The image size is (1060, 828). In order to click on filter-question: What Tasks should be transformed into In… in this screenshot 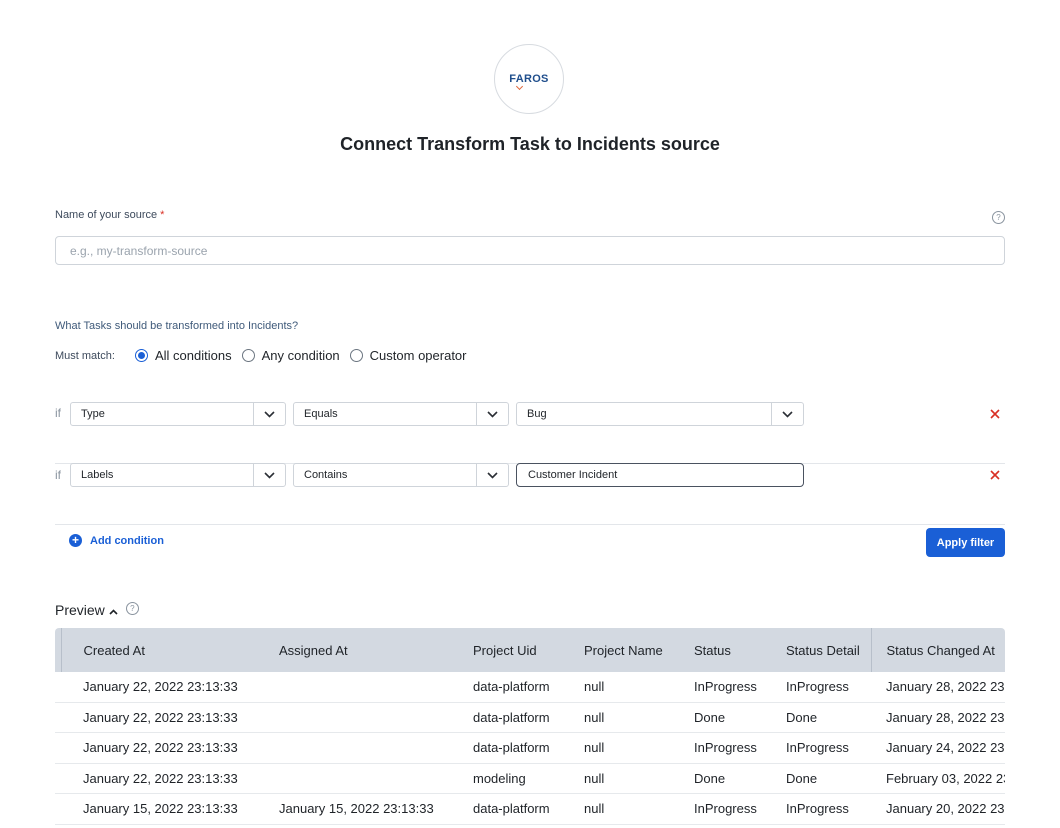, I will do `click(177, 326)`.